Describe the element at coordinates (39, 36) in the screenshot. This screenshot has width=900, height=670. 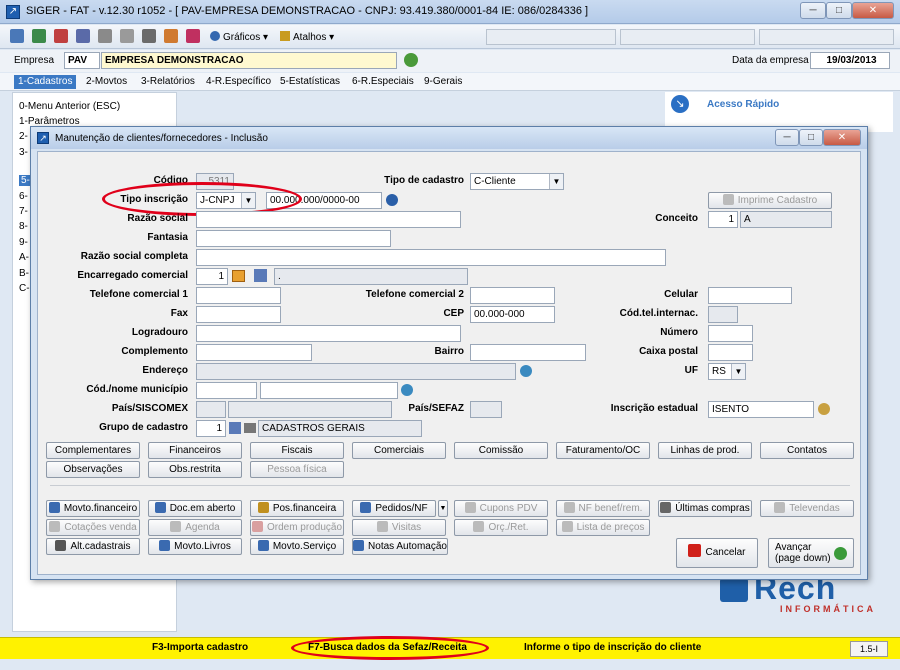
I see `grid-icon` at that location.